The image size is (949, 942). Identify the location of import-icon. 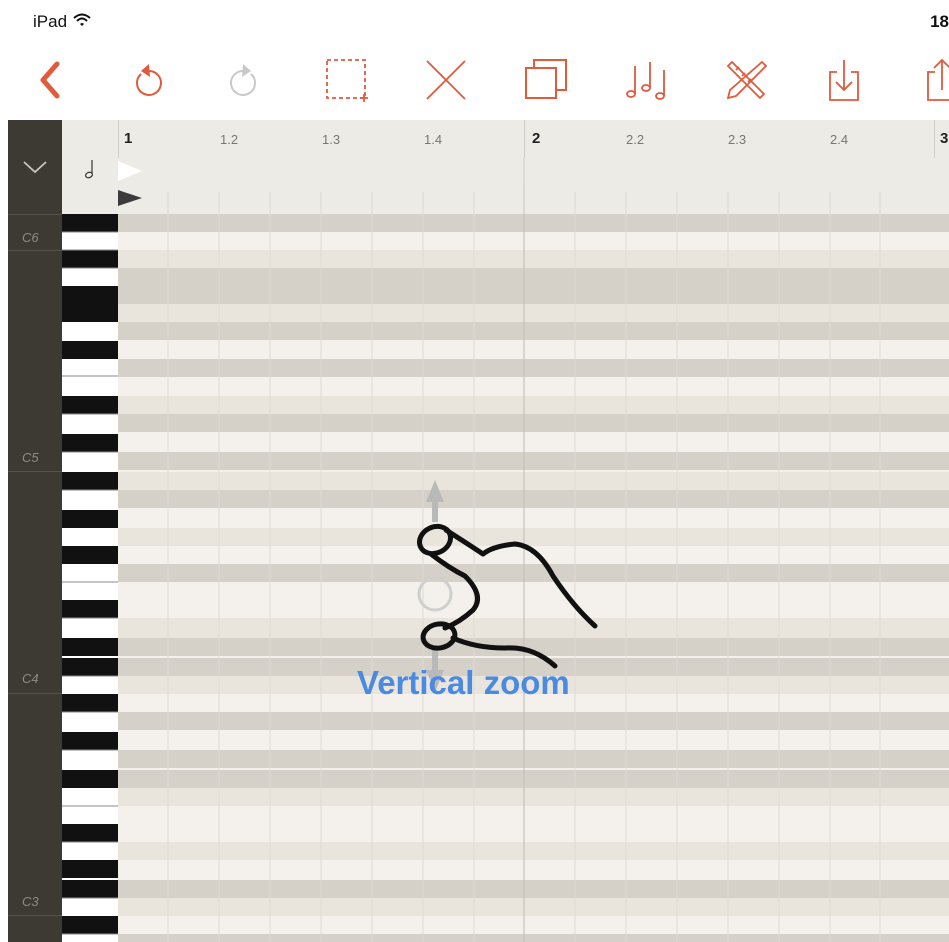
(844, 80).